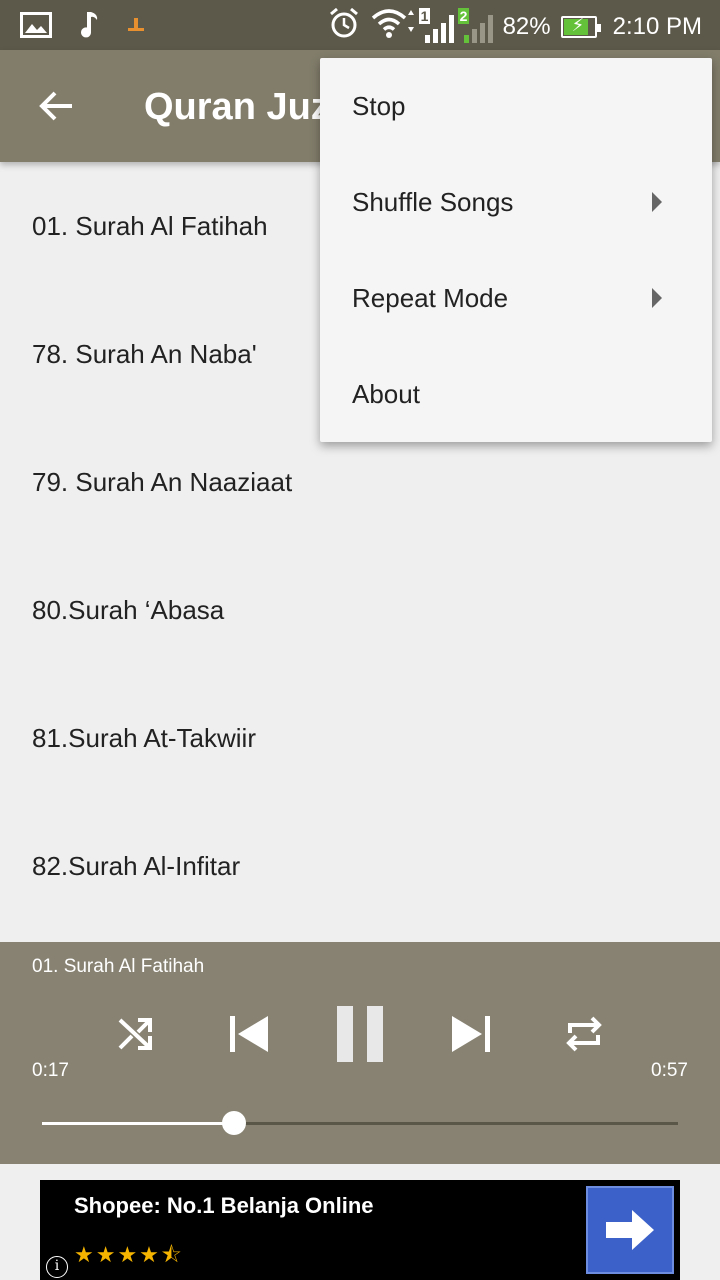 This screenshot has width=720, height=1280. What do you see at coordinates (436, 25) in the screenshot?
I see `signal-sim1-icon: 1` at bounding box center [436, 25].